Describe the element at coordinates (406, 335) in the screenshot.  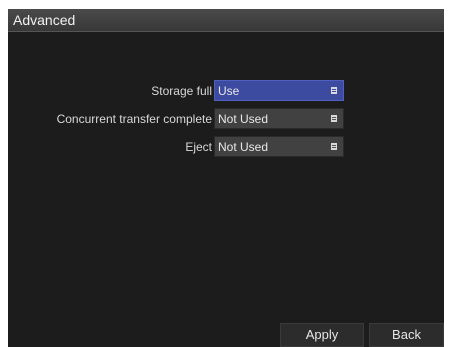
I see `back-button: Back` at that location.